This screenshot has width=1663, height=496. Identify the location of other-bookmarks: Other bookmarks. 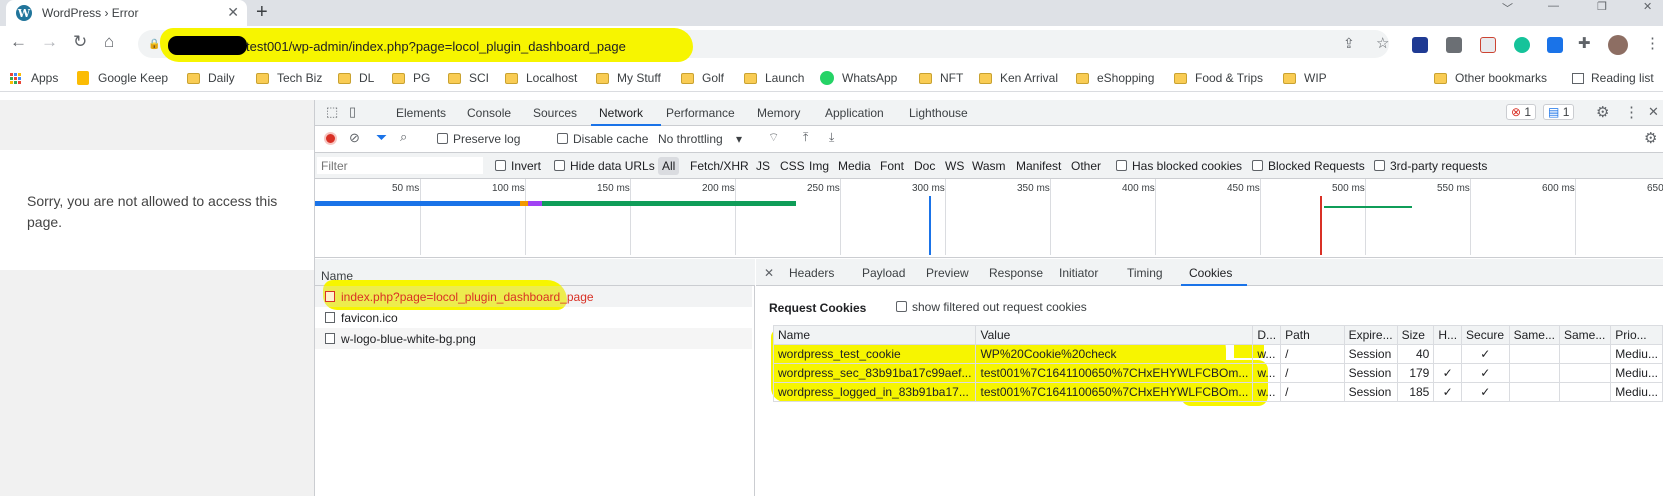
(1490, 78).